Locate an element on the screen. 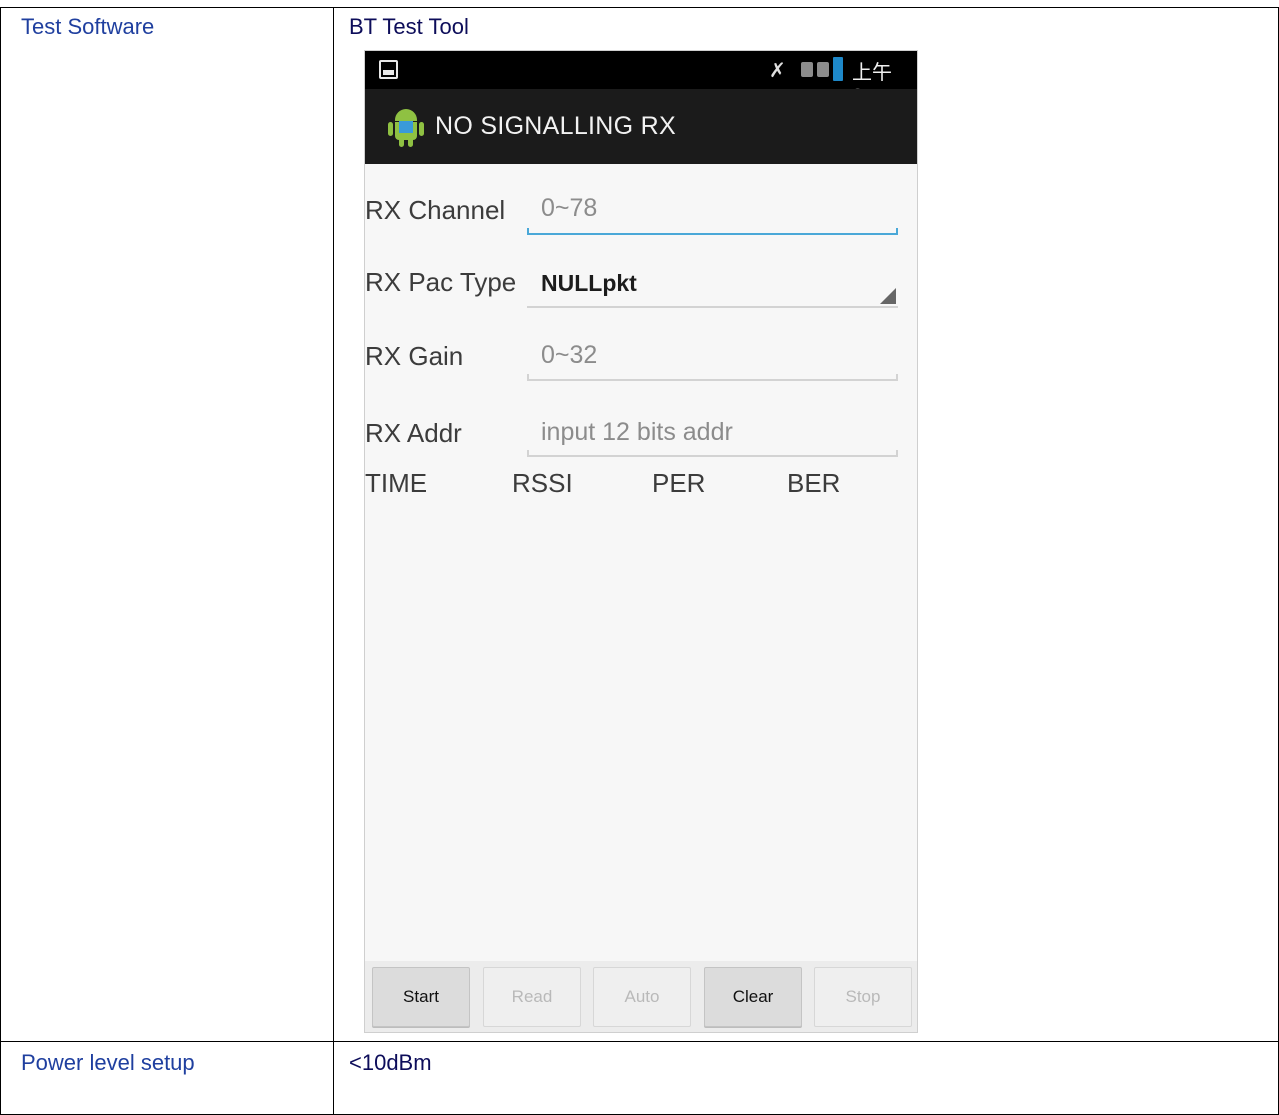 Image resolution: width=1279 pixels, height=1115 pixels. battery-icon is located at coordinates (838, 69).